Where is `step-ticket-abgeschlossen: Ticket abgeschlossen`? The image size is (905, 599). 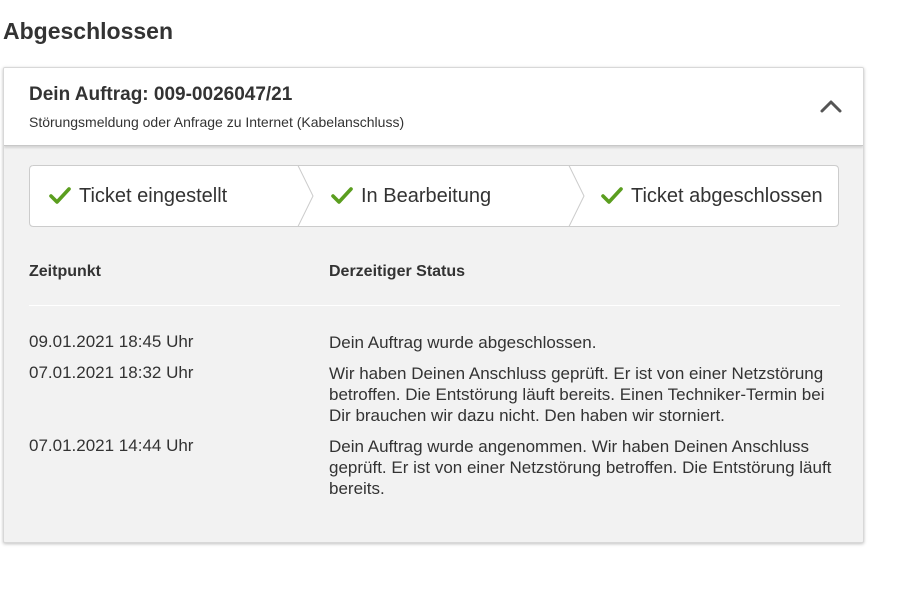
step-ticket-abgeschlossen: Ticket abgeschlossen is located at coordinates (712, 196).